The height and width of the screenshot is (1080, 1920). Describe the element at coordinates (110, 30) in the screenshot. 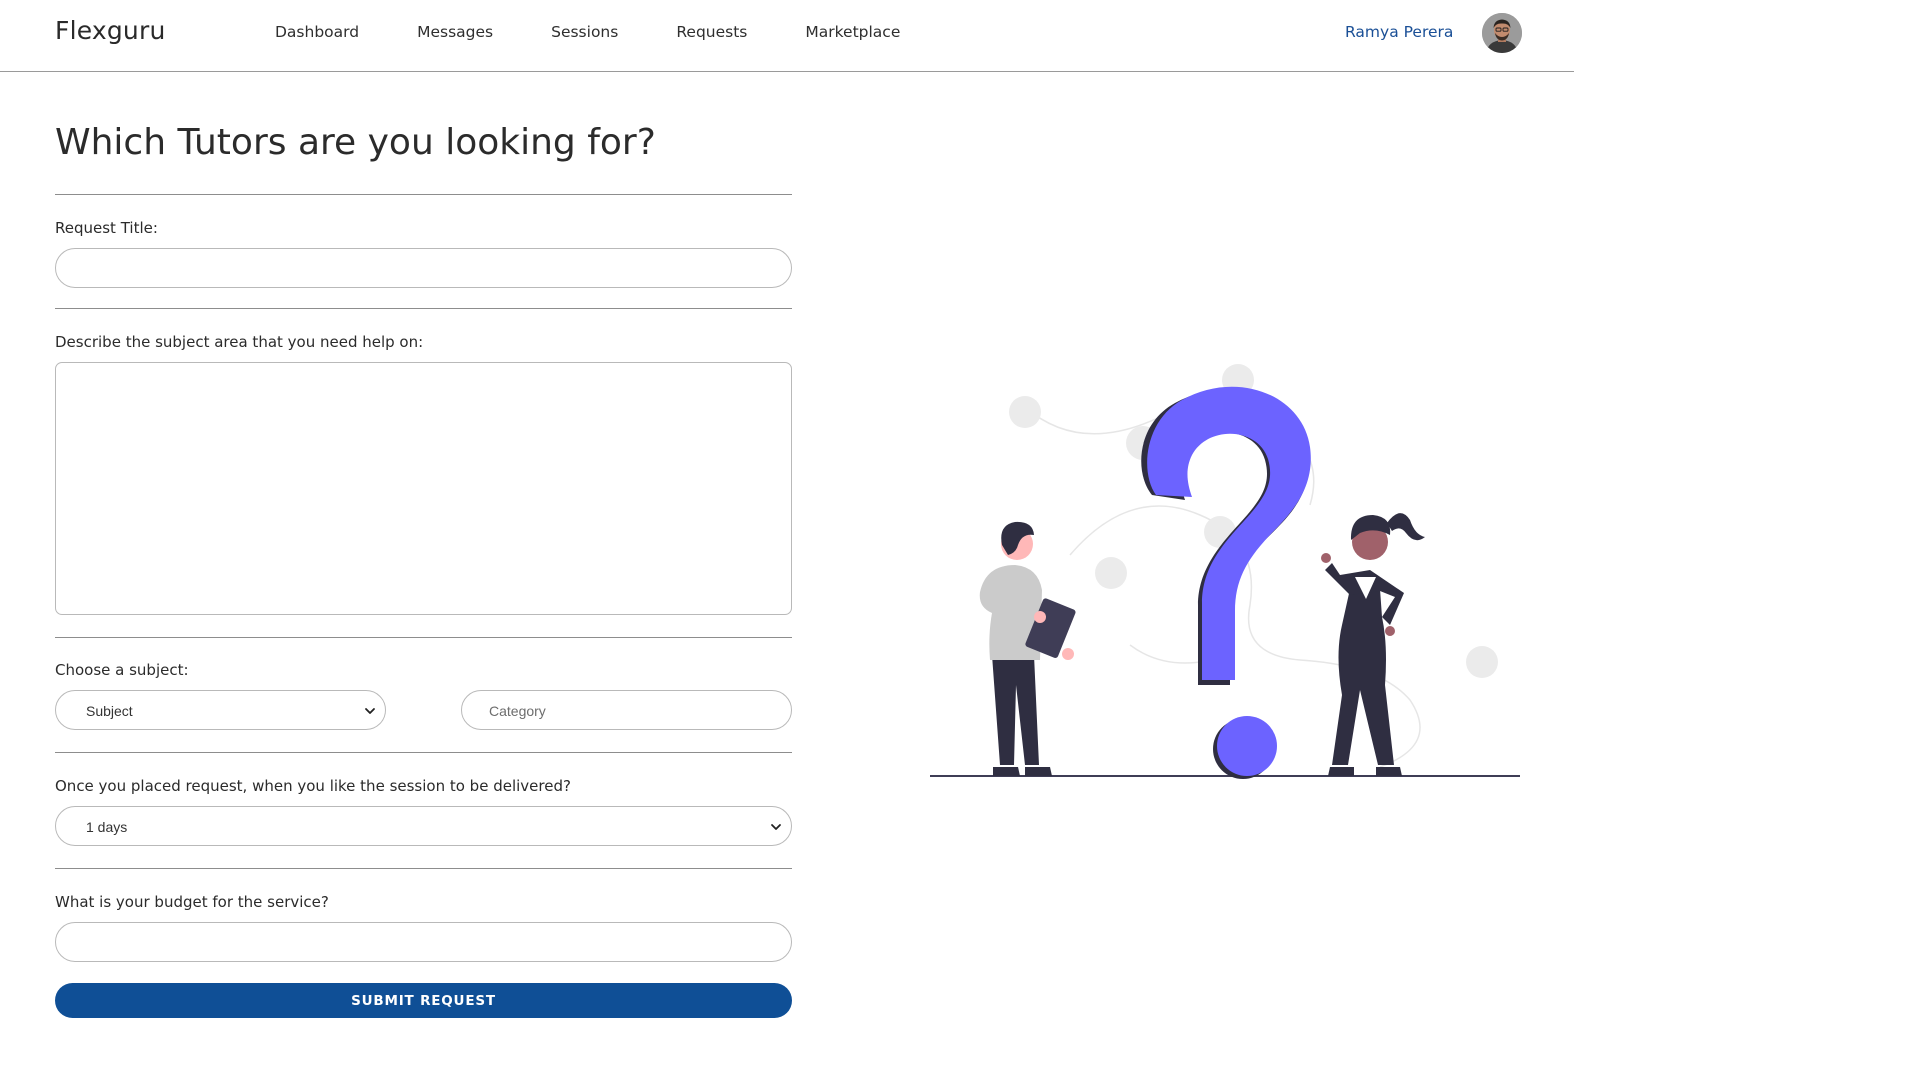

I see `brand-logo: Flexguru` at that location.